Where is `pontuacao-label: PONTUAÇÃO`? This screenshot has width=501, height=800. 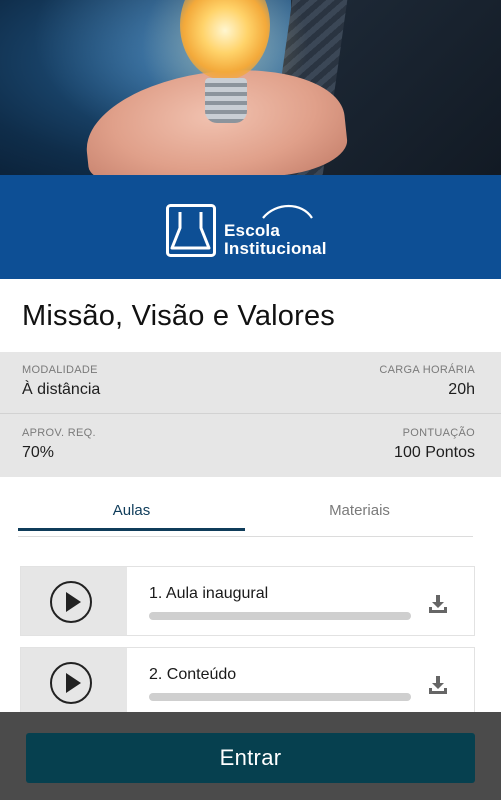
pontuacao-label: PONTUAÇÃO is located at coordinates (438, 433).